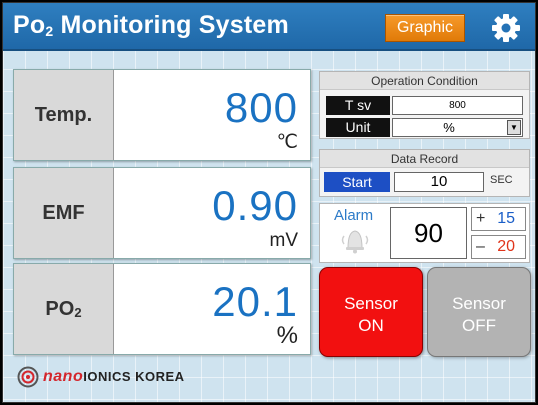 The width and height of the screenshot is (538, 405). Describe the element at coordinates (255, 205) in the screenshot. I see `emf-value: 0.90` at that location.